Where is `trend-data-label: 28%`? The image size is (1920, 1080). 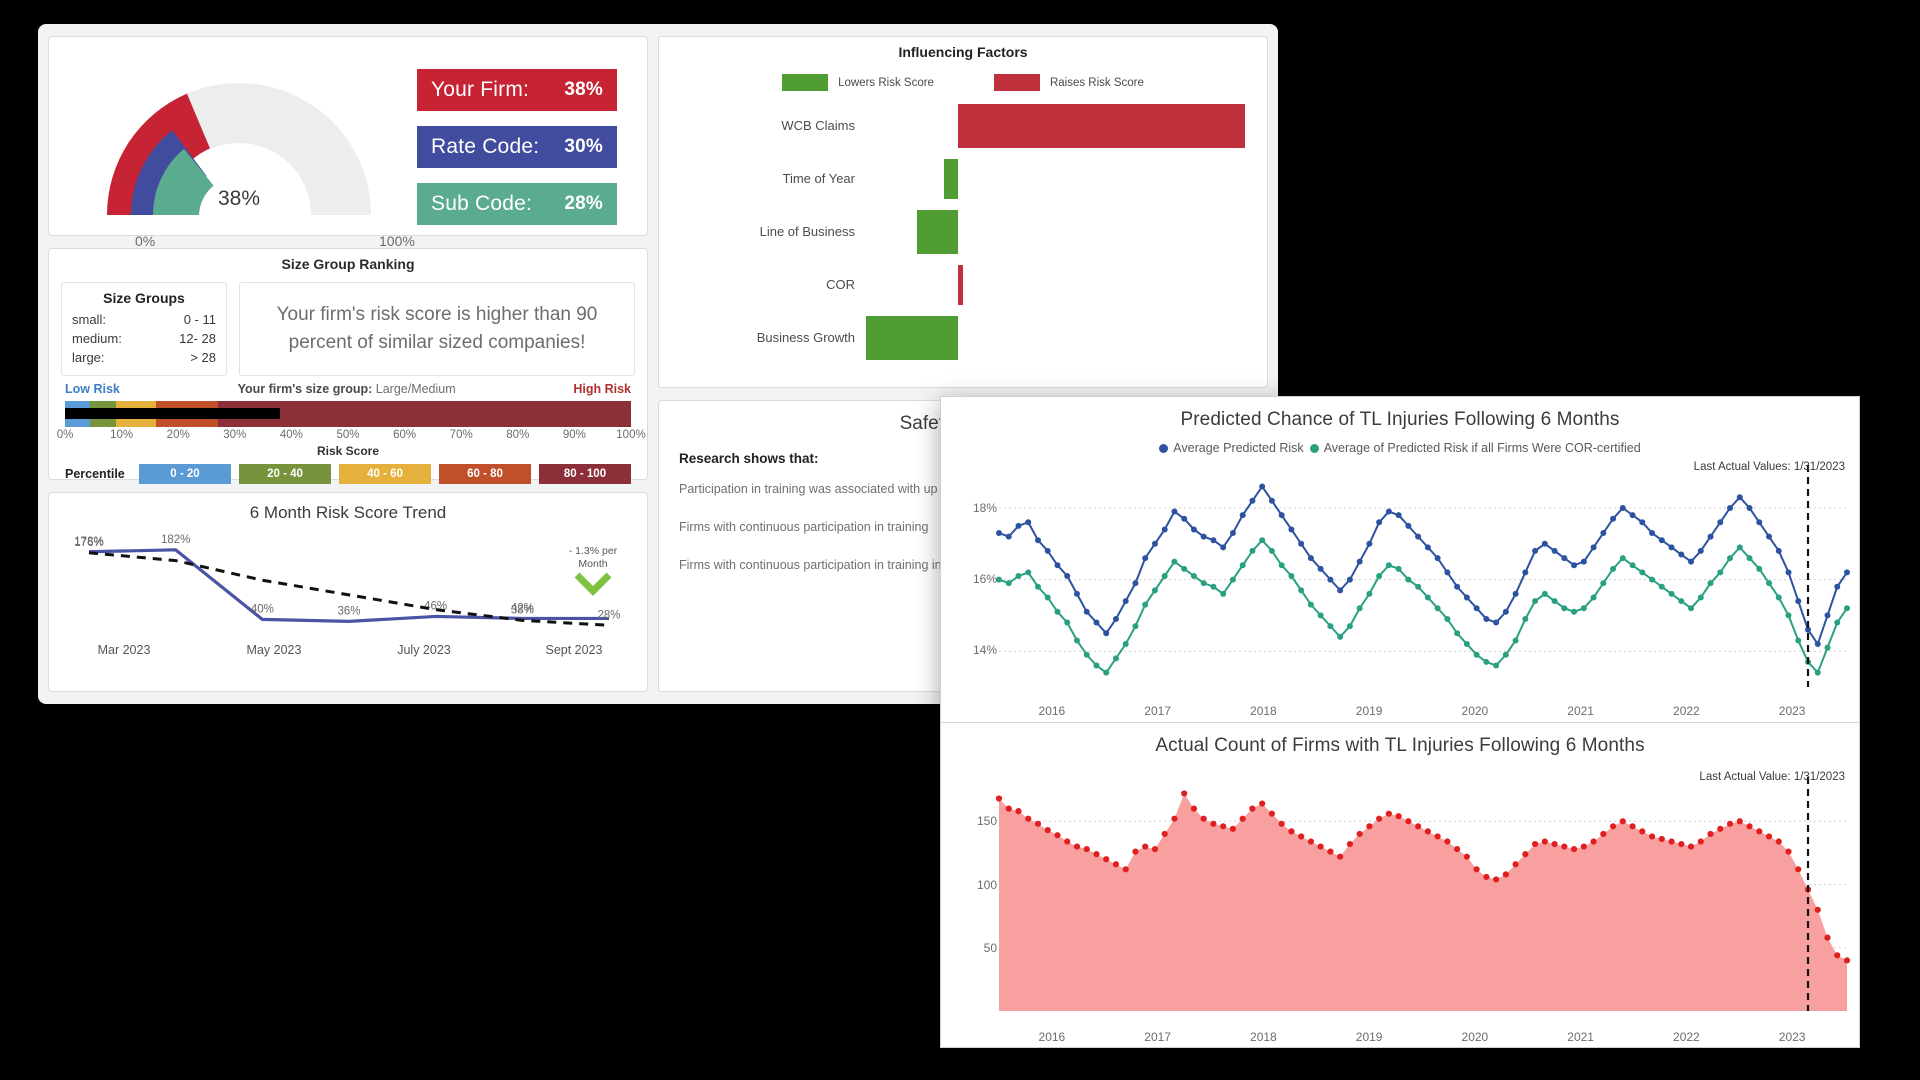
trend-data-label: 28% is located at coordinates (608, 615).